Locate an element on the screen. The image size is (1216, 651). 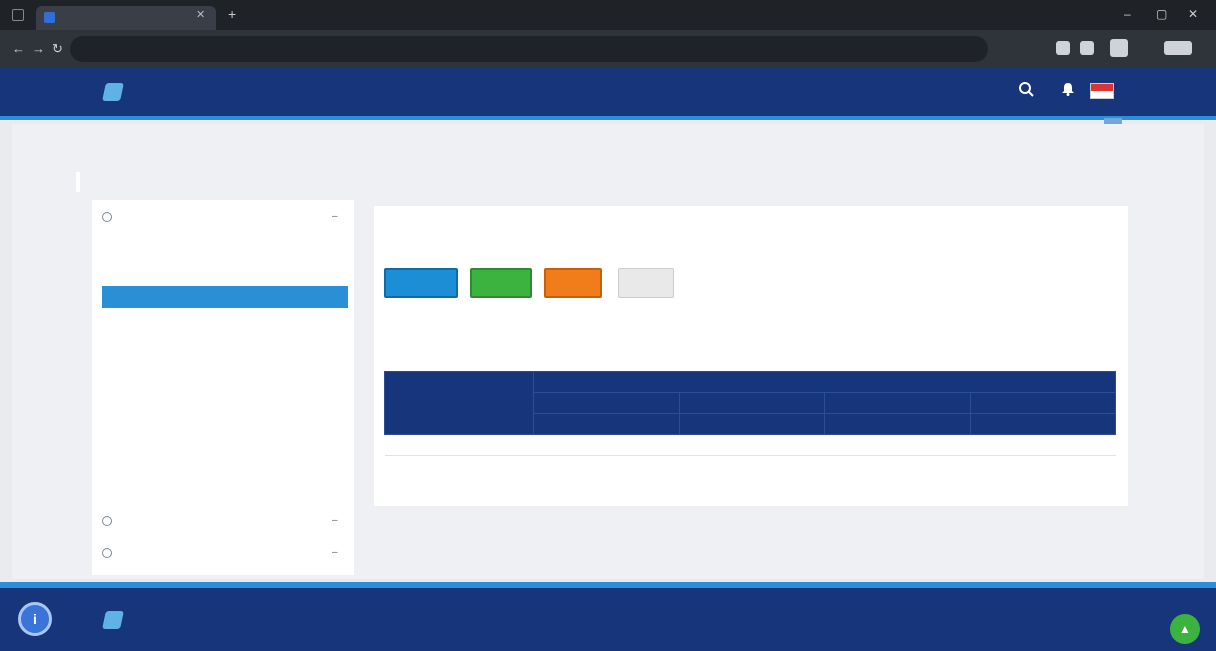
table-row is located at coordinates (750, 445).